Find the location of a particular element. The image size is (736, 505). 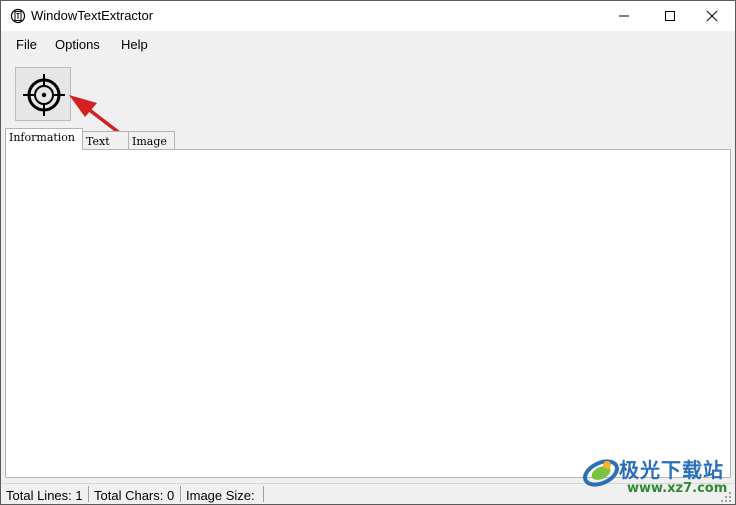

minimize-button is located at coordinates (624, 16).